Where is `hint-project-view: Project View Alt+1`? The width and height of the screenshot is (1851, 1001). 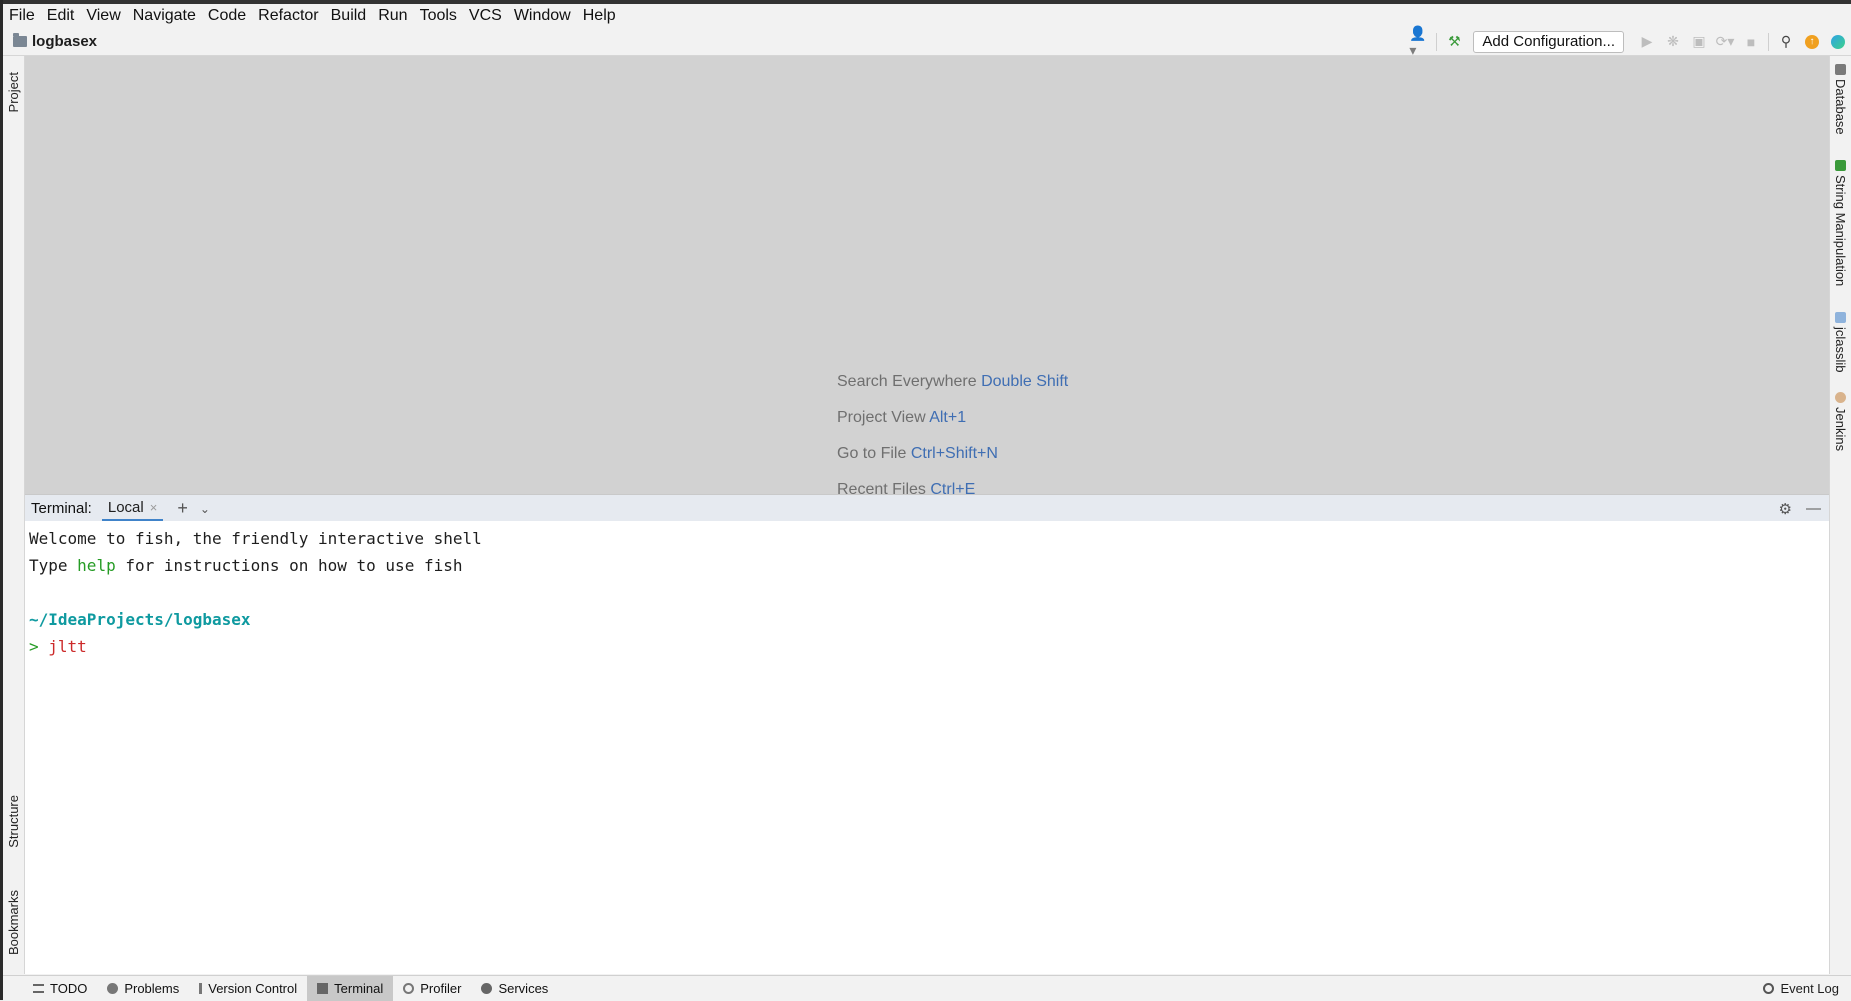
hint-project-view: Project View Alt+1 is located at coordinates (952, 418).